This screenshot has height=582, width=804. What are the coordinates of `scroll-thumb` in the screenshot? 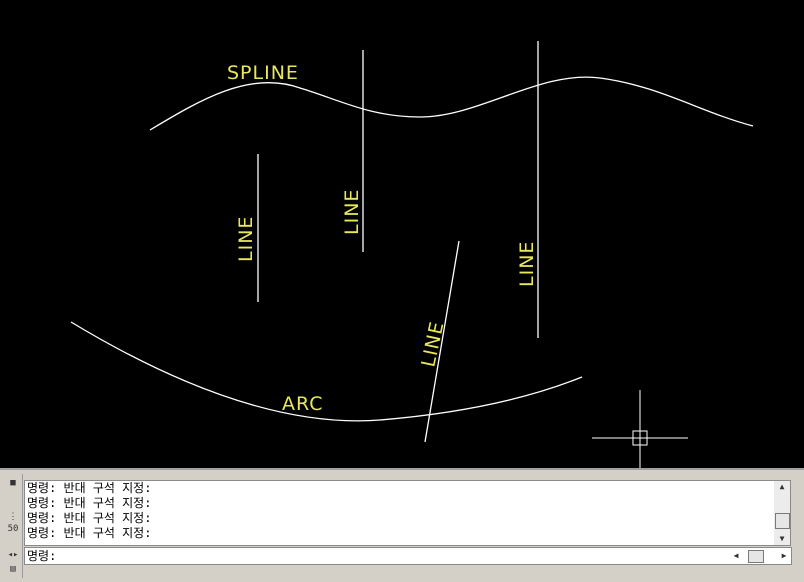 It's located at (782, 521).